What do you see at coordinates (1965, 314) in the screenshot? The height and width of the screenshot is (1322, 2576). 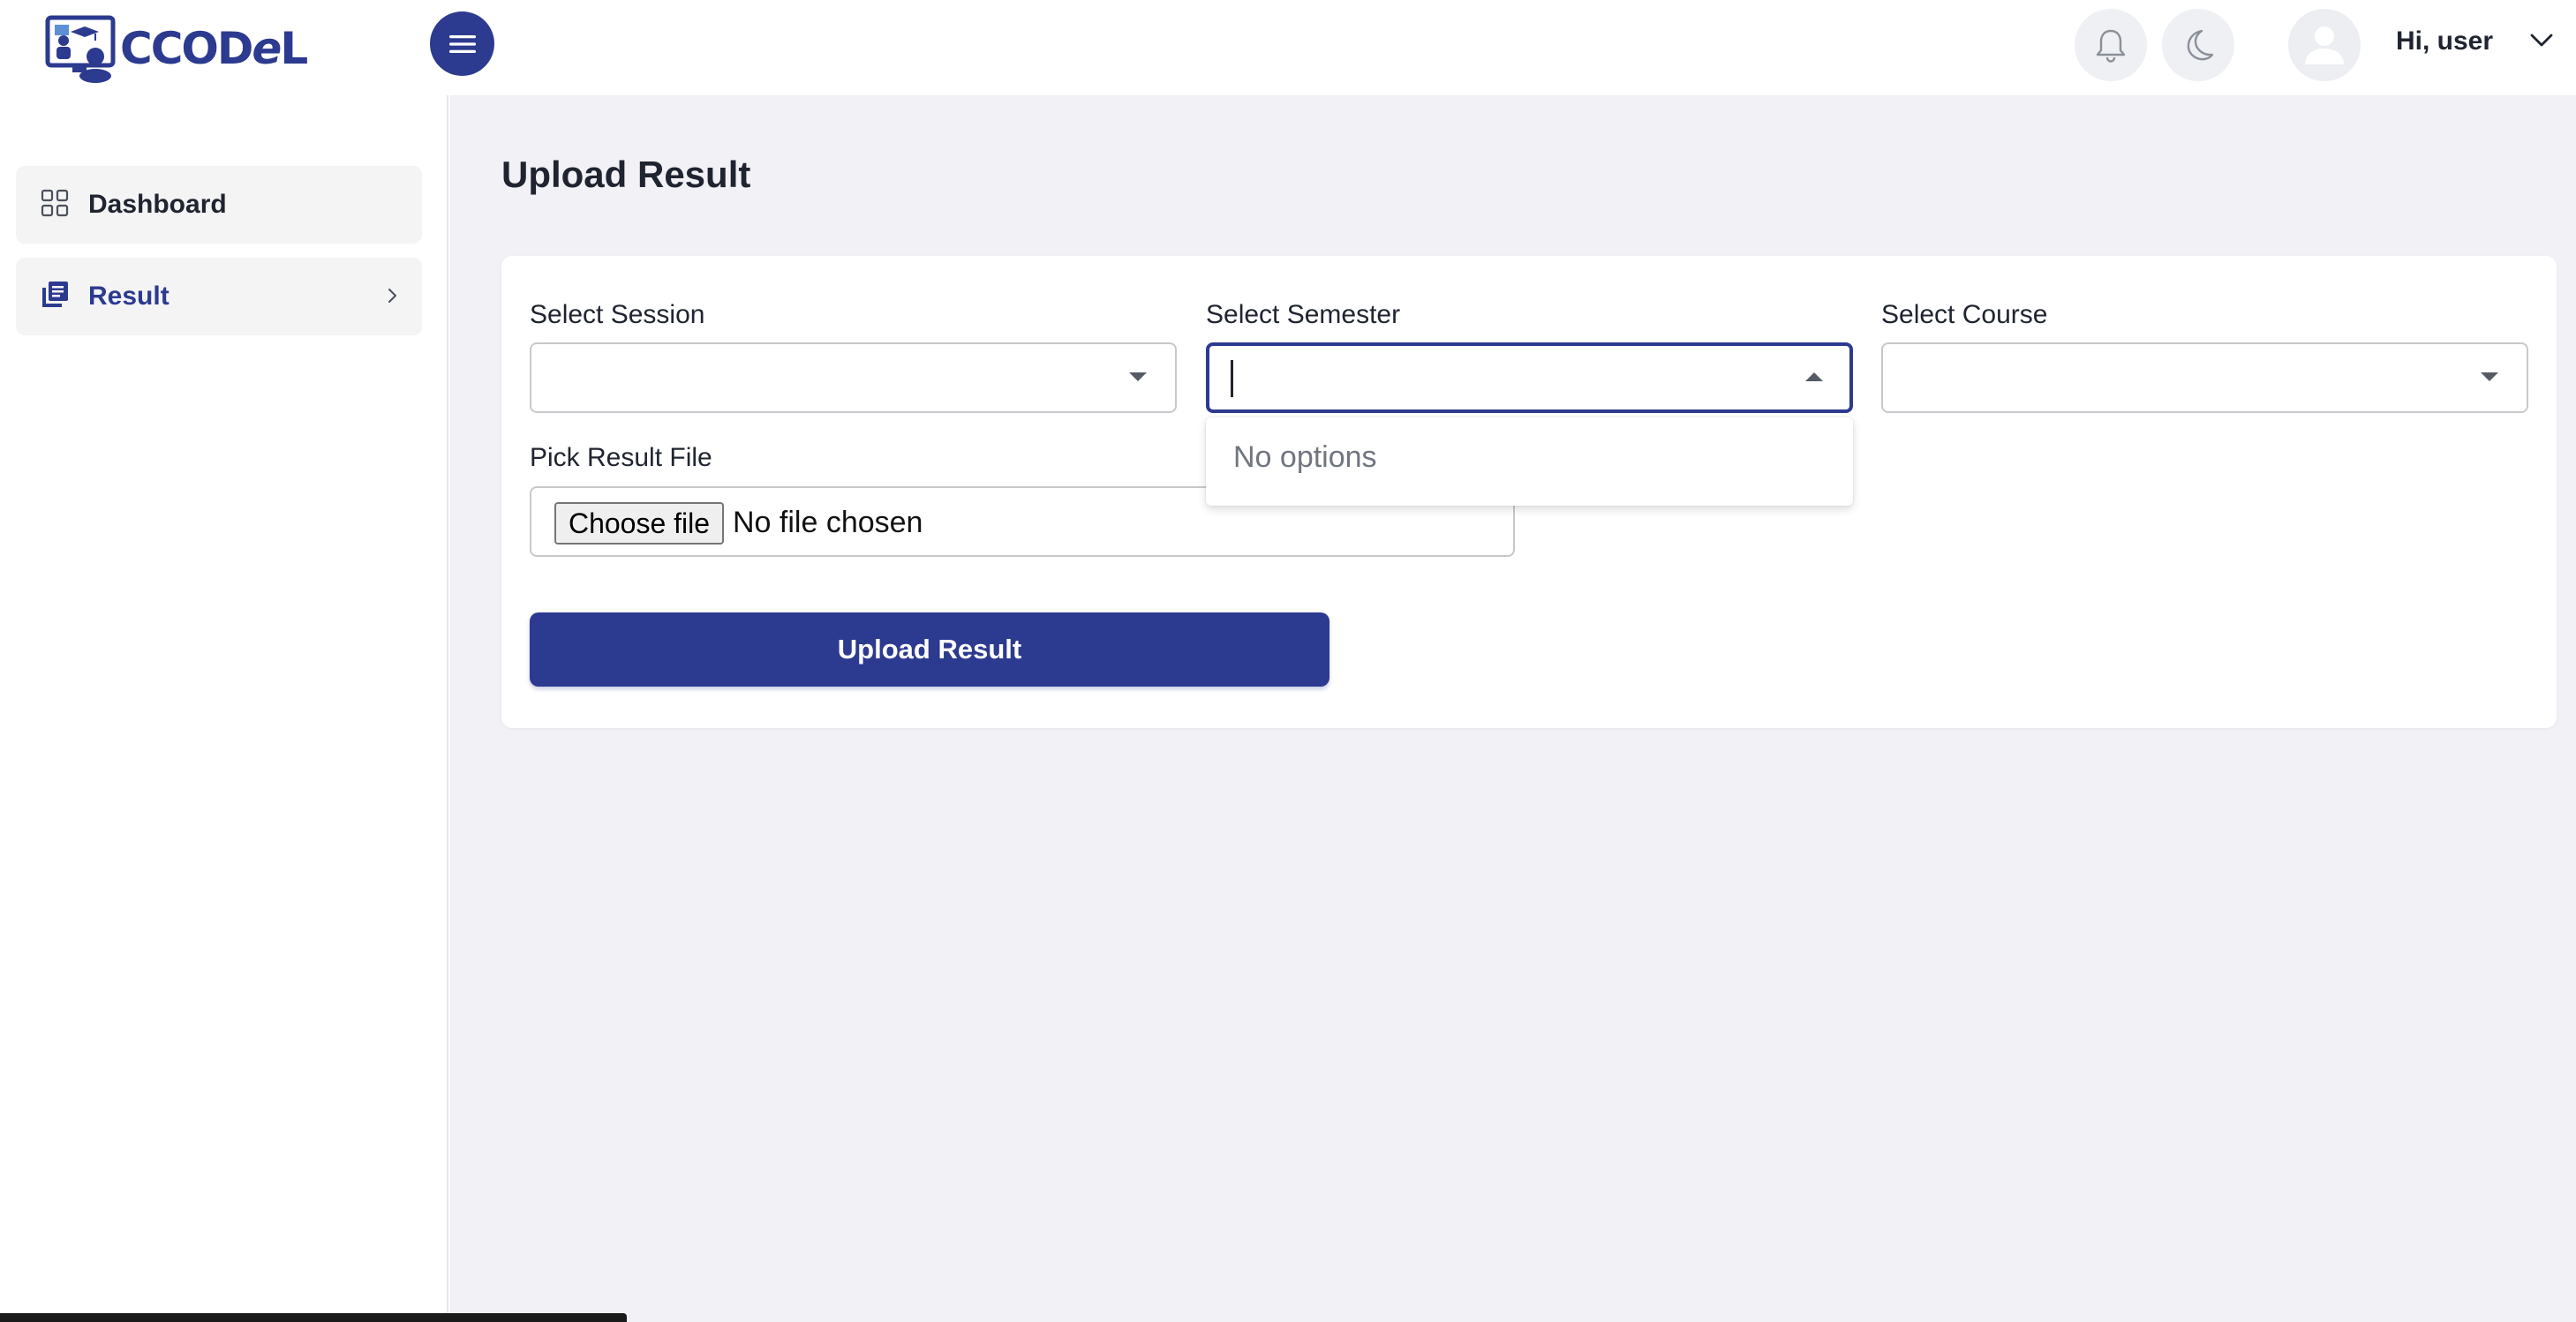 I see `course-label: Select Course` at bounding box center [1965, 314].